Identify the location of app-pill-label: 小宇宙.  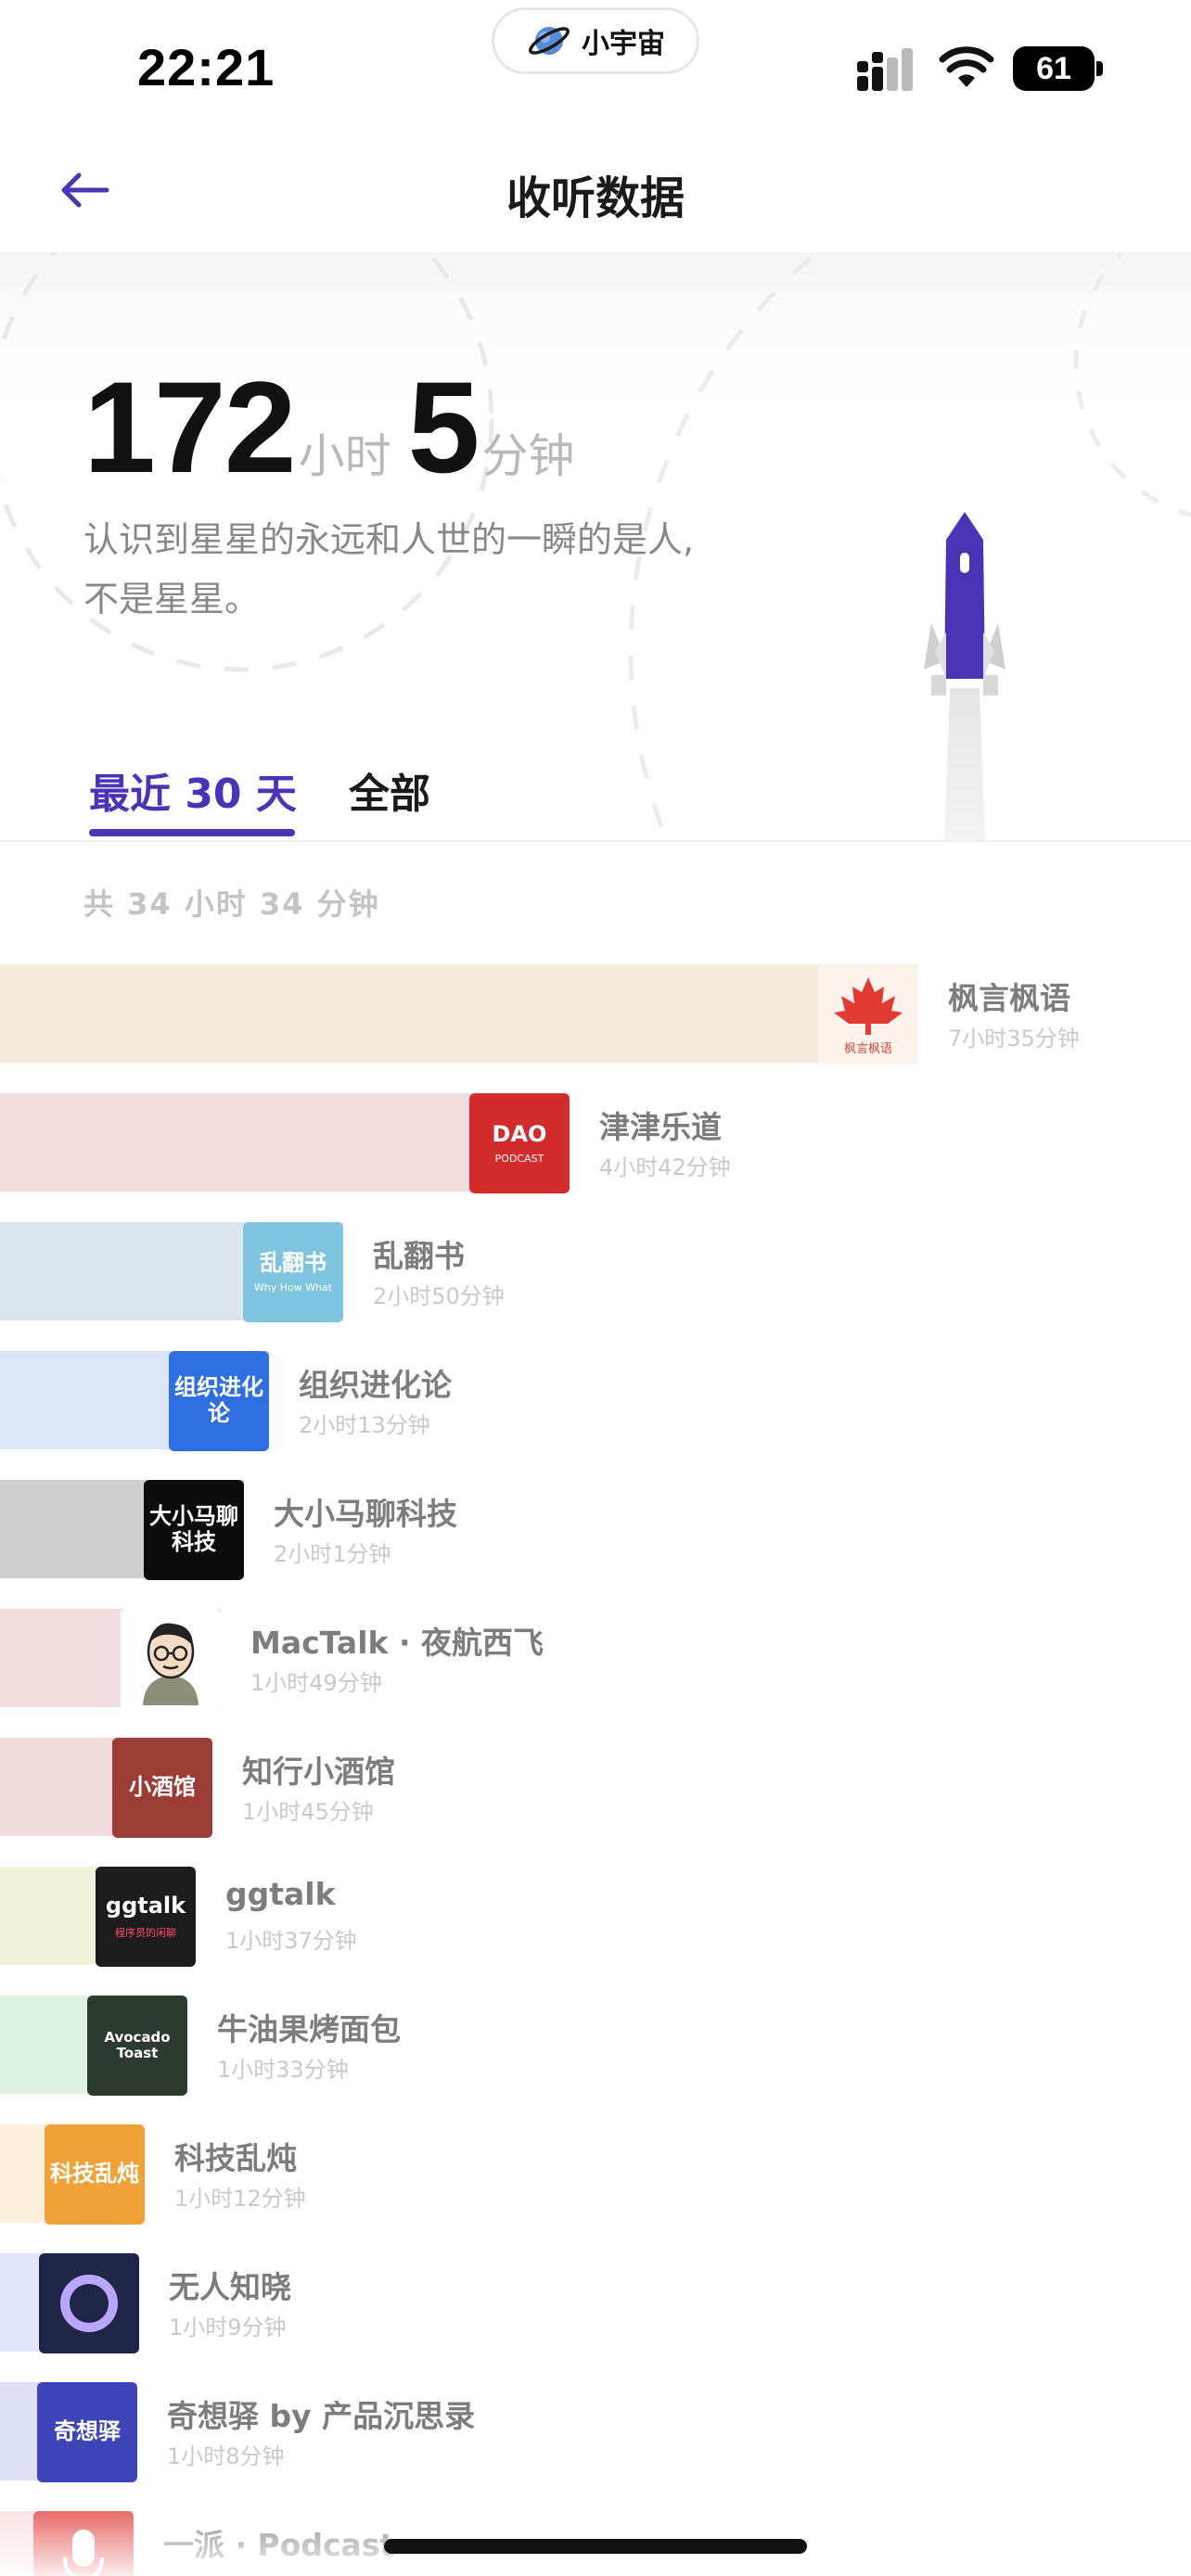
(623, 44).